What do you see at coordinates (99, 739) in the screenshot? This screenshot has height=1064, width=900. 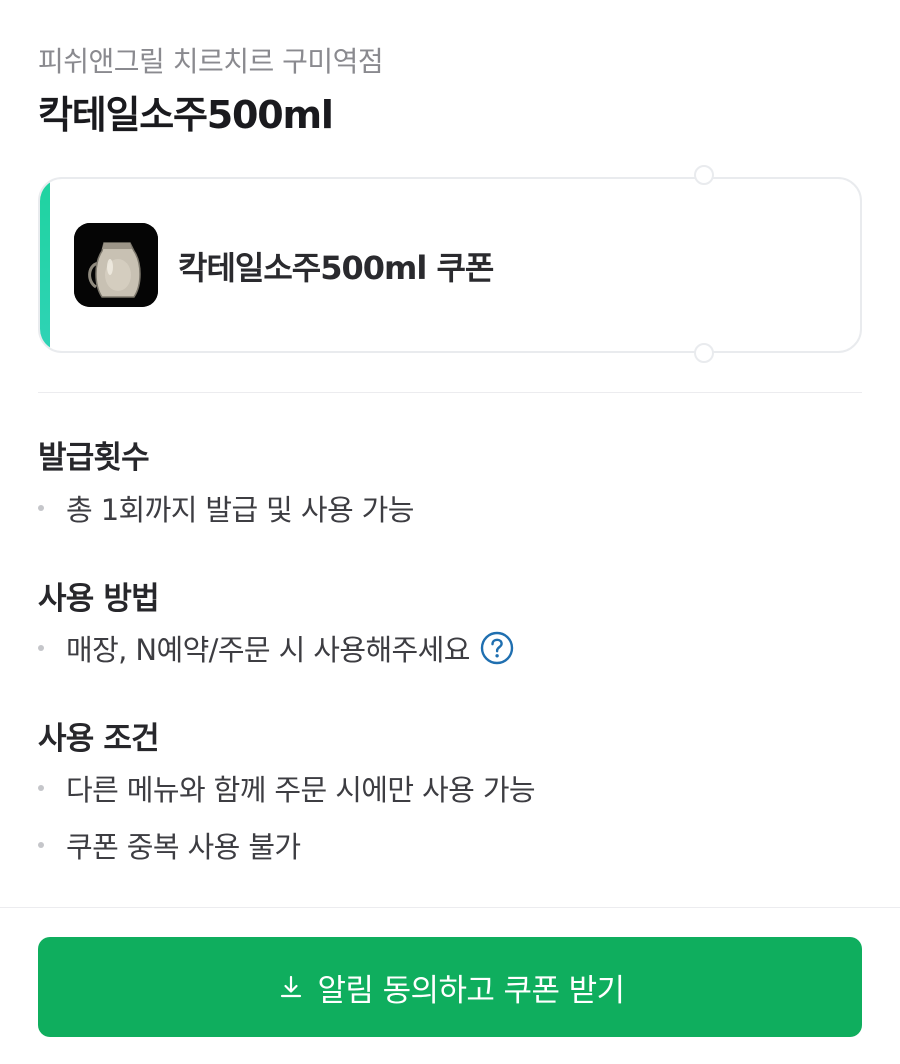 I see `usage-condition-title: 사용 조건` at bounding box center [99, 739].